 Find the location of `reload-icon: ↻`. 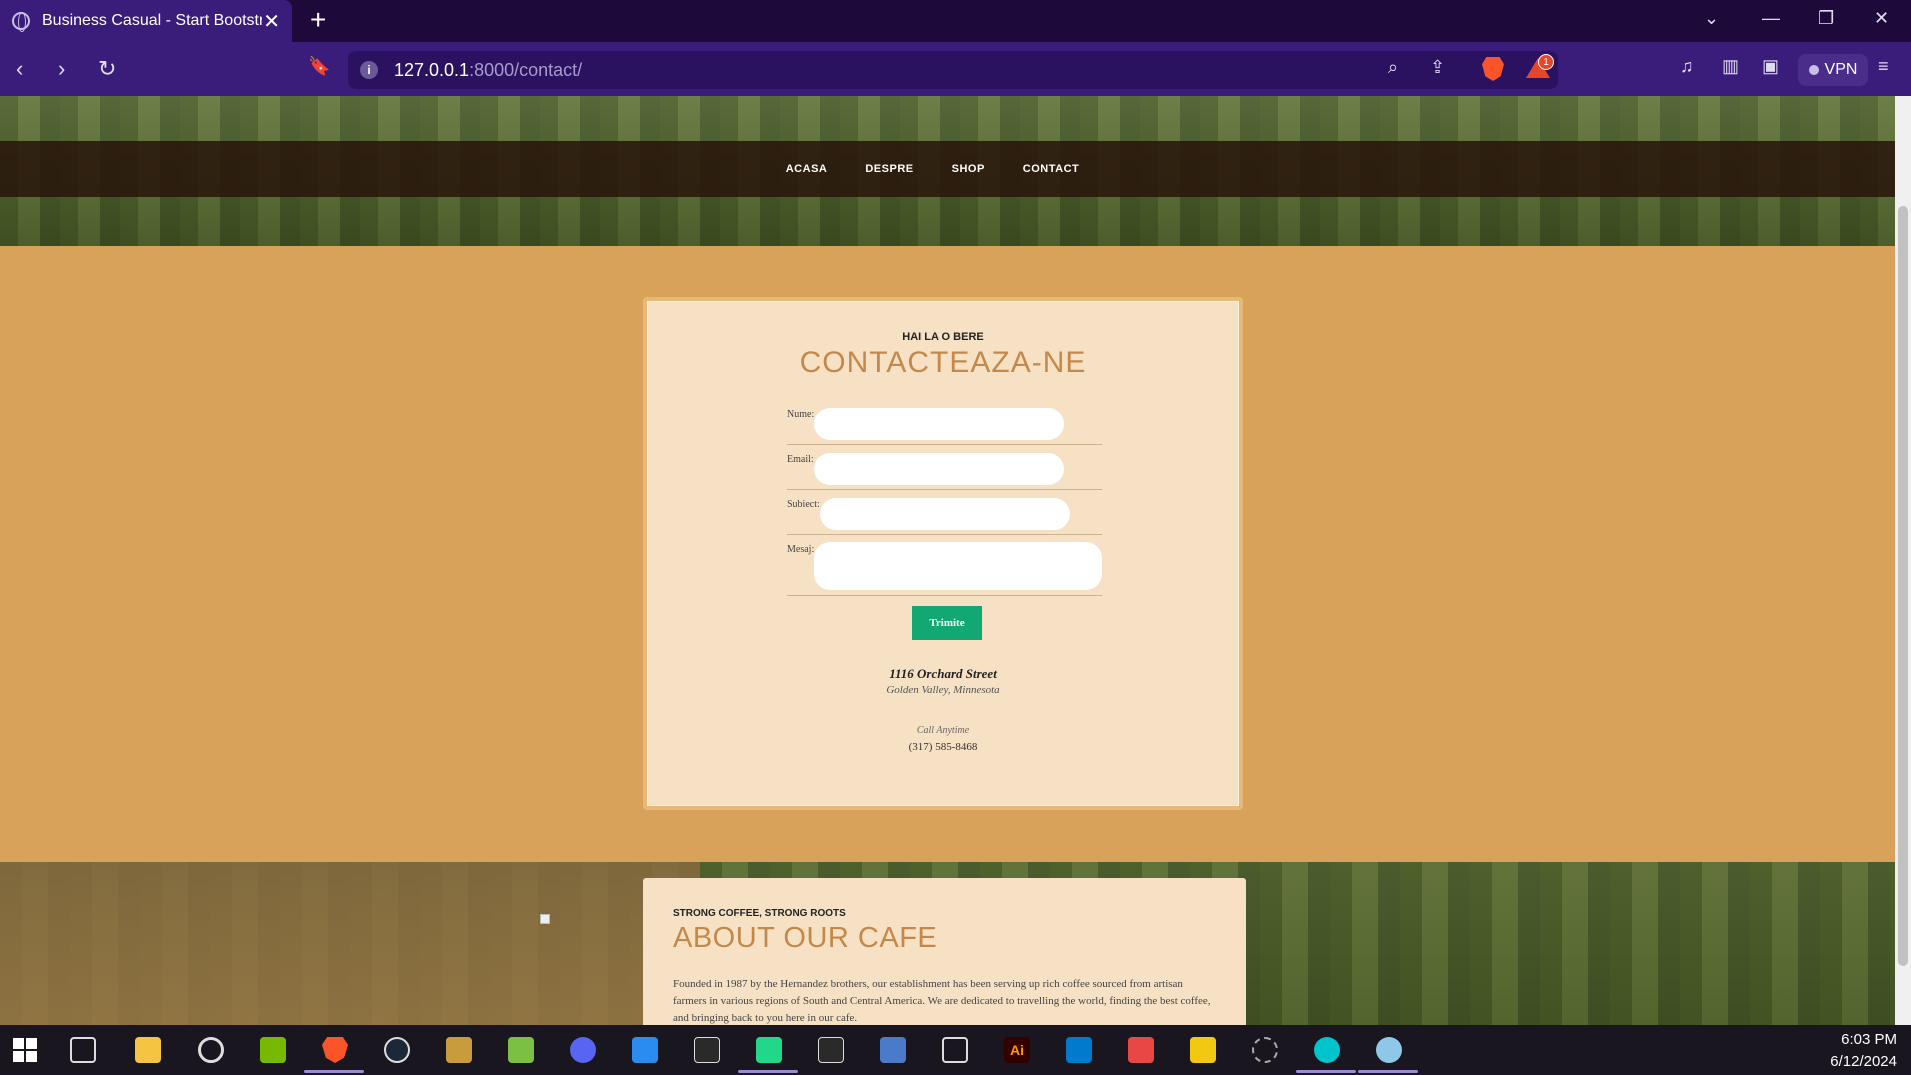

reload-icon: ↻ is located at coordinates (107, 69).